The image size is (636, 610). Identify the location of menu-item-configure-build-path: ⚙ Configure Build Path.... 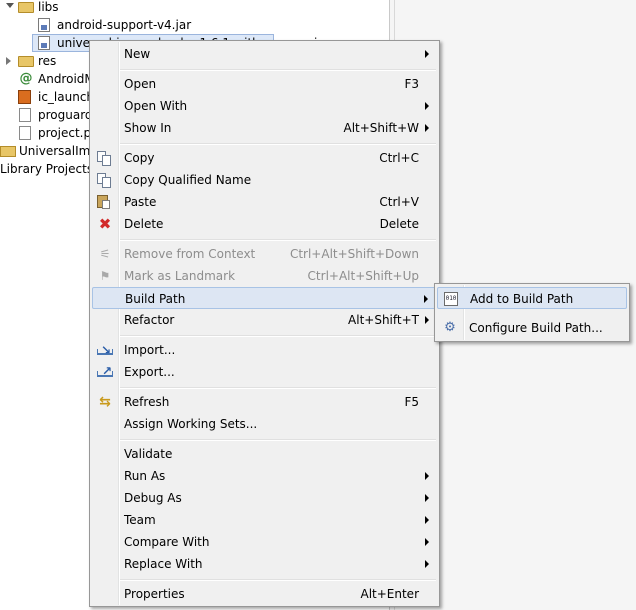
(532, 328).